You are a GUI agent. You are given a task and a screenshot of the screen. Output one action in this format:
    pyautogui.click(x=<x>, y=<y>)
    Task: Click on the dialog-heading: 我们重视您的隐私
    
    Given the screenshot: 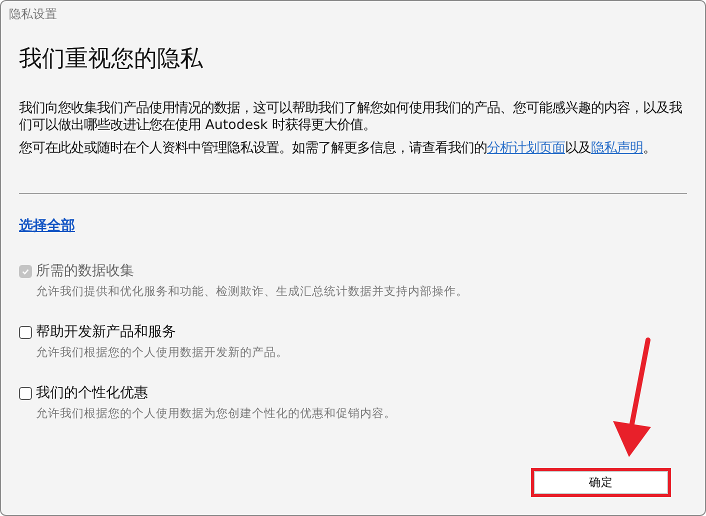 What is the action you would take?
    pyautogui.click(x=111, y=59)
    